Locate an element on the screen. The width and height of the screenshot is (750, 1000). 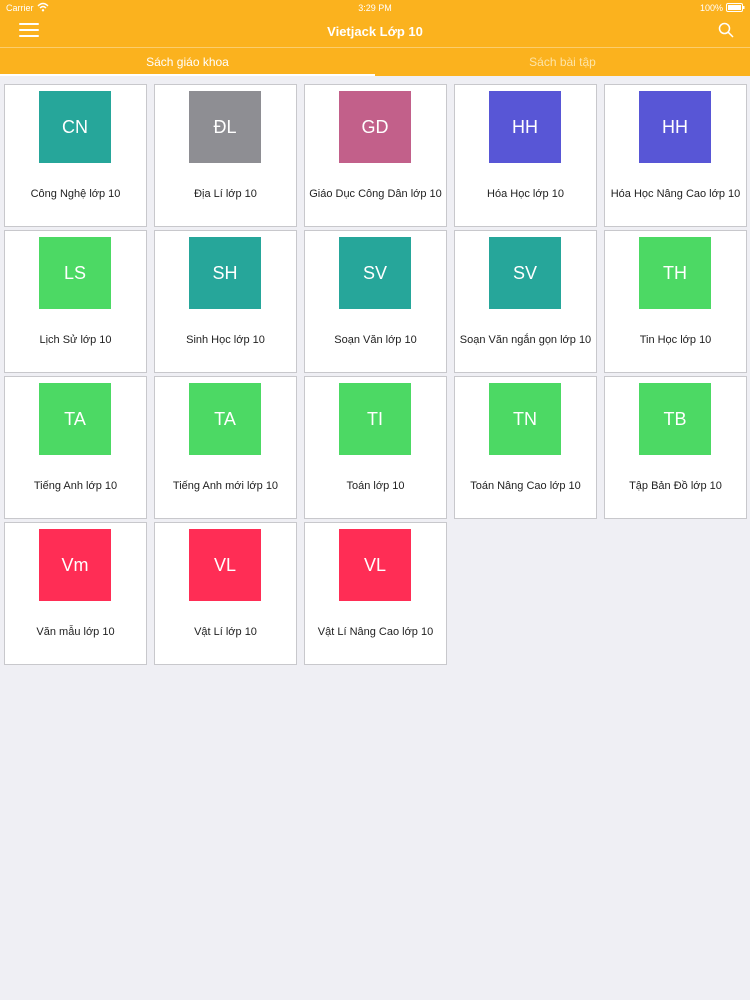
tab-bar: Sách giáo khoa Sách bài tập is located at coordinates (375, 62).